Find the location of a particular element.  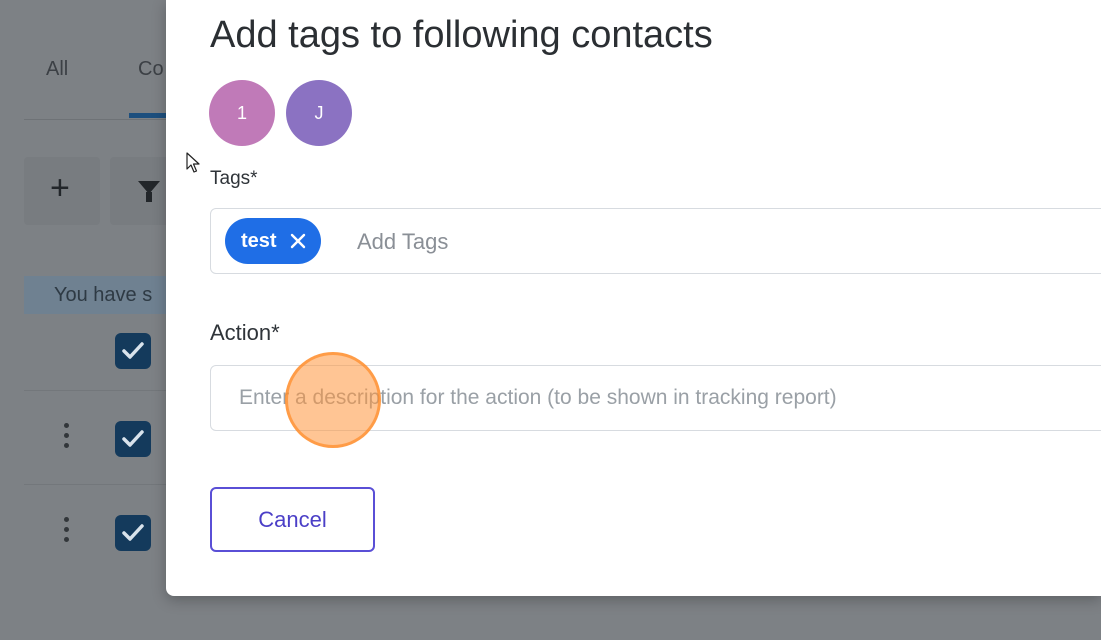

avatar: 1 is located at coordinates (242, 113).